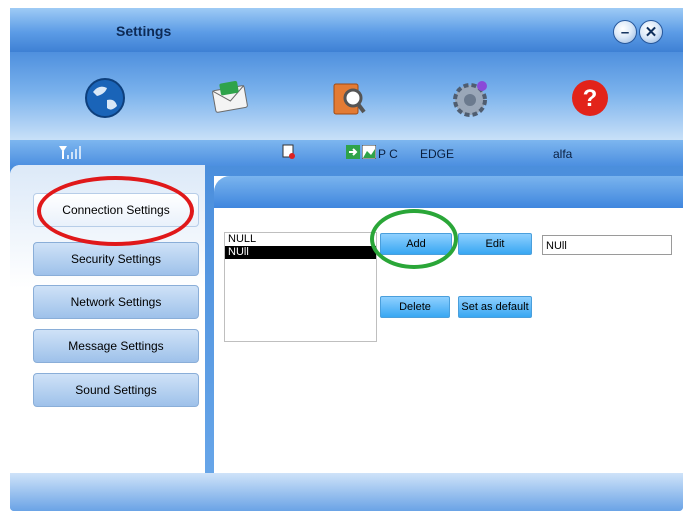  Describe the element at coordinates (116, 302) in the screenshot. I see `sidebar-item-network: Network Settings` at that location.